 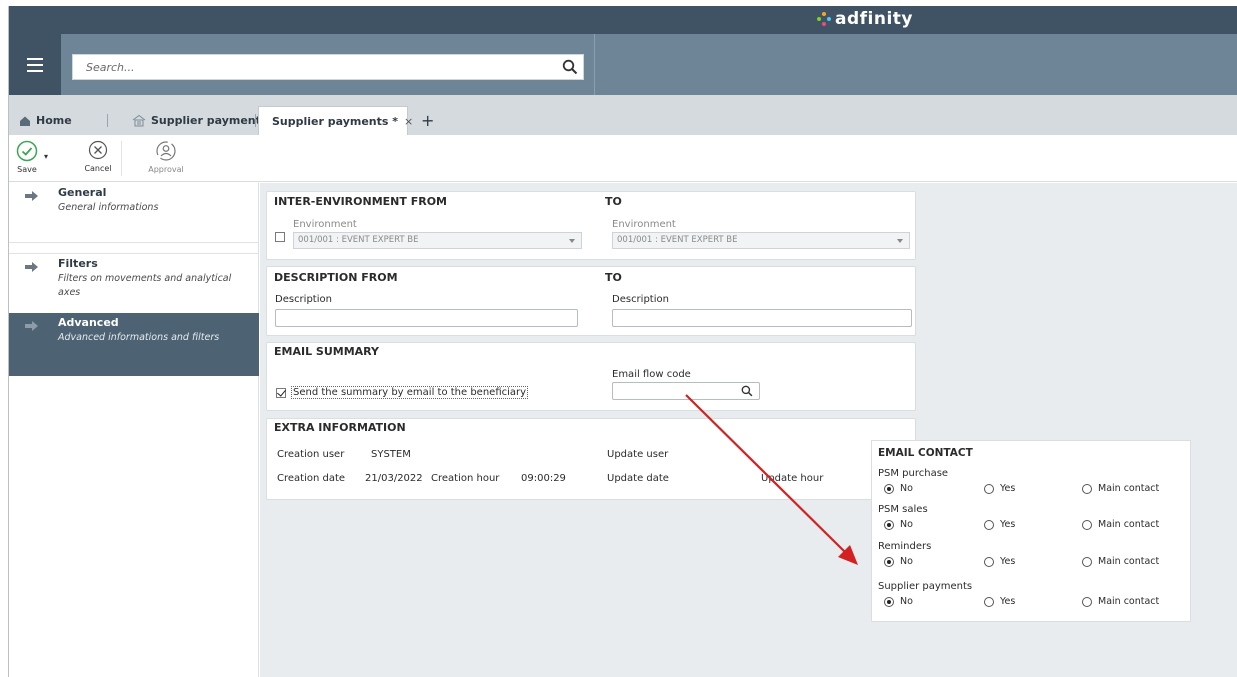 What do you see at coordinates (1120, 561) in the screenshot?
I see `reminders-main-contact-radio: Main contact` at bounding box center [1120, 561].